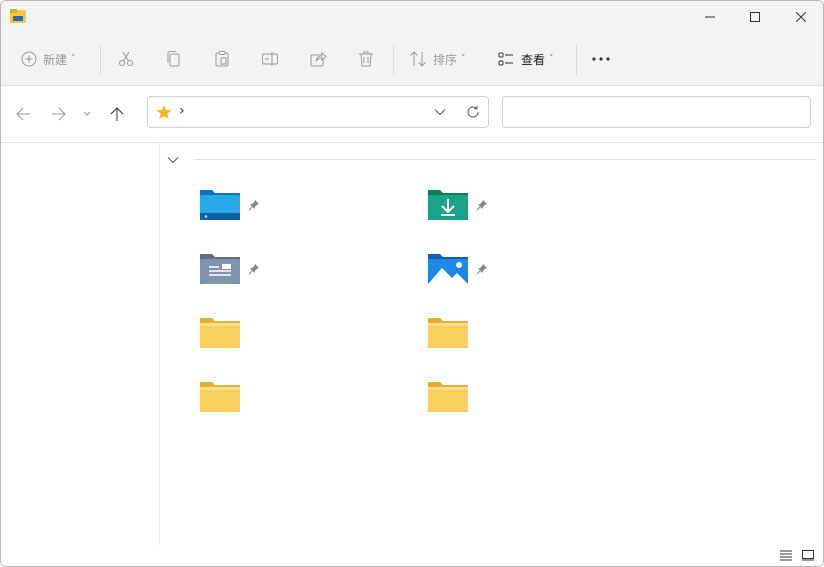  I want to click on command-bar: 新建 ˅ 排序 ˅ 查看 ˅, so click(412, 59).